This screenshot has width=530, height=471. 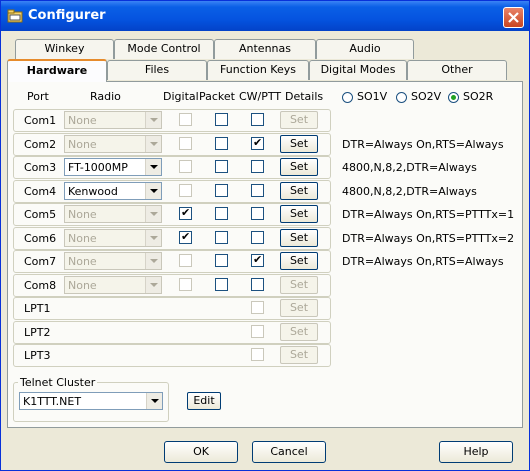 What do you see at coordinates (265, 49) in the screenshot?
I see `tab-antennas: Antennas` at bounding box center [265, 49].